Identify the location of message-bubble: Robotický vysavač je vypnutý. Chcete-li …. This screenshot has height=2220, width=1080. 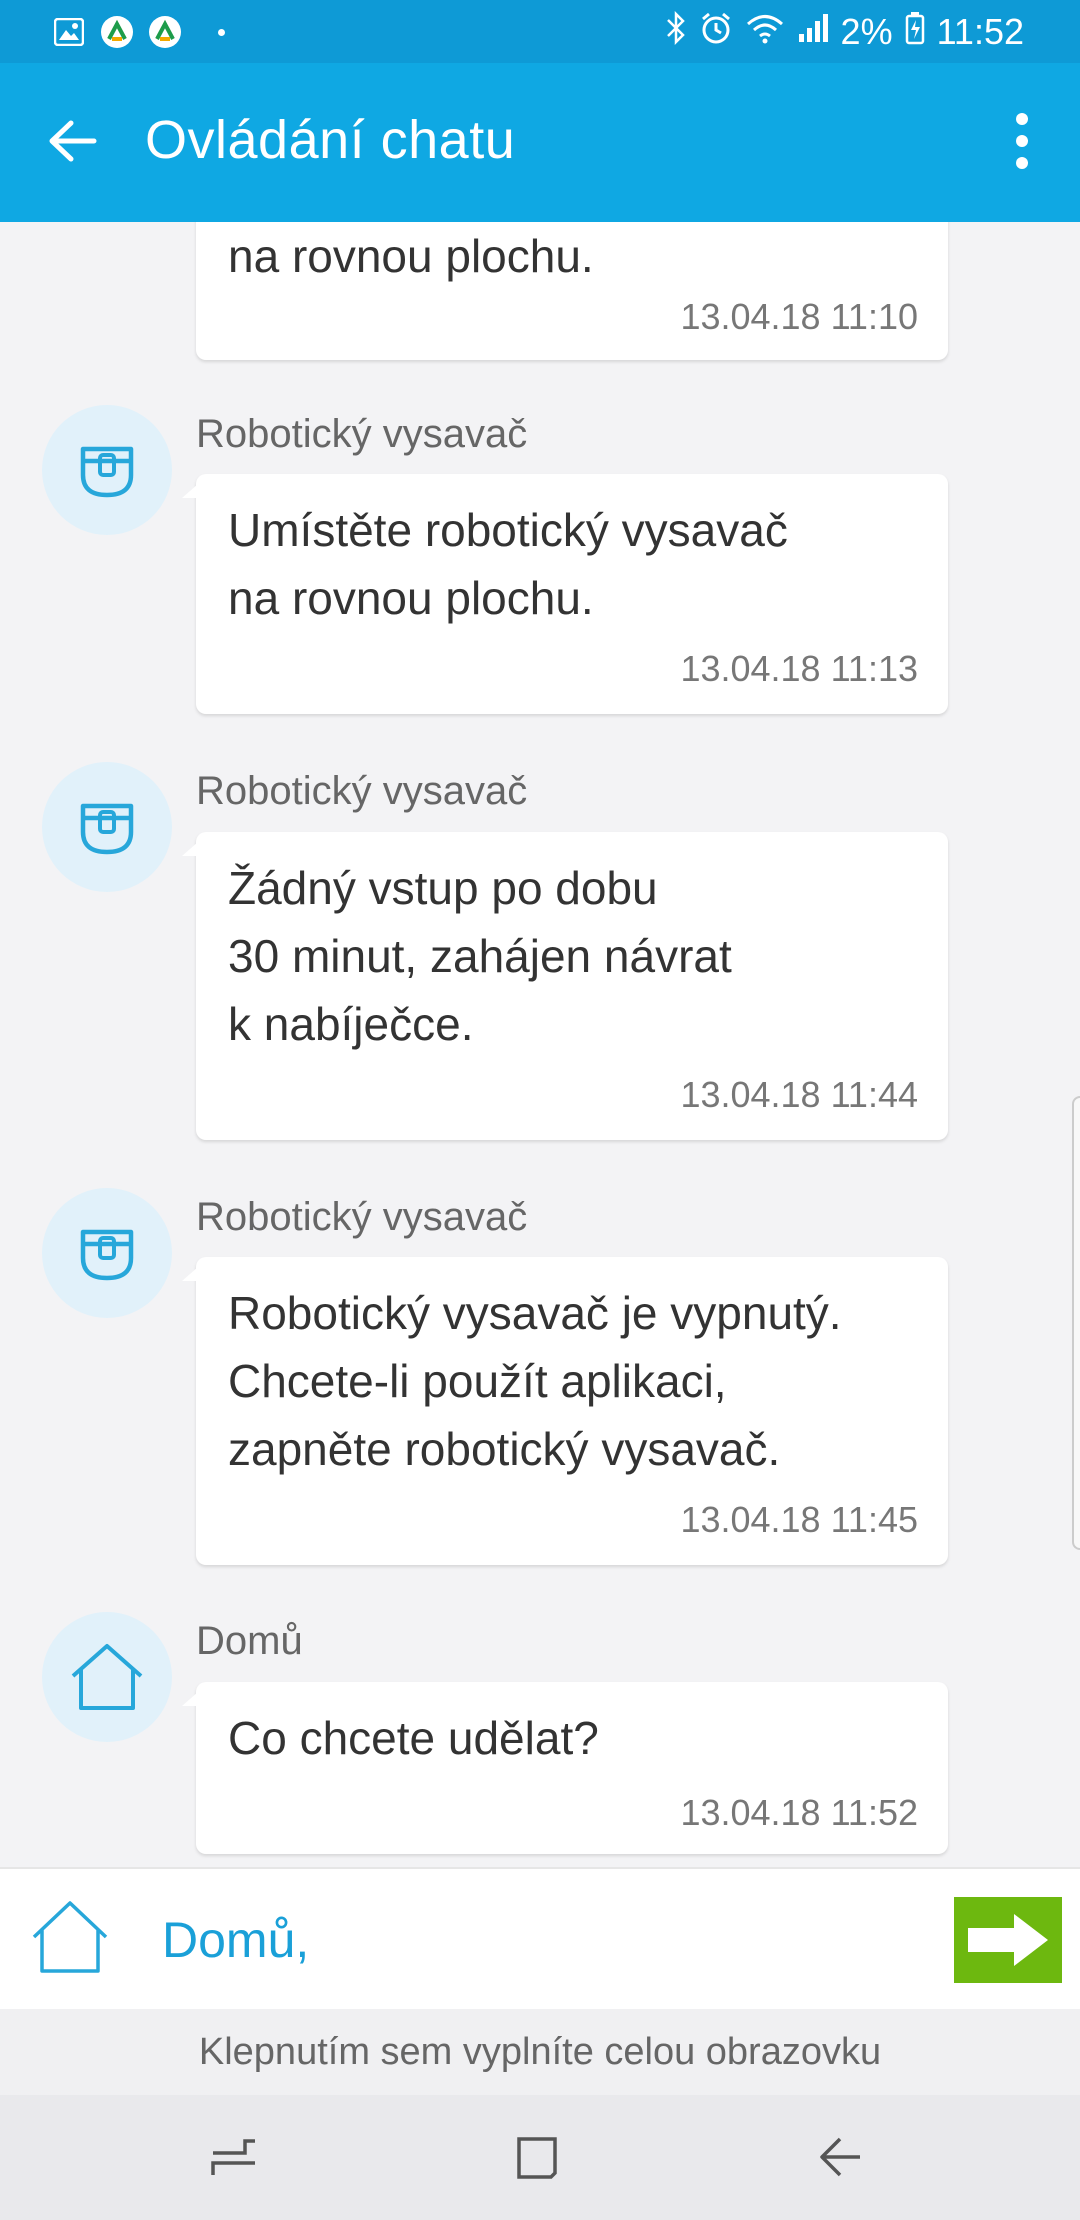
(565, 1411).